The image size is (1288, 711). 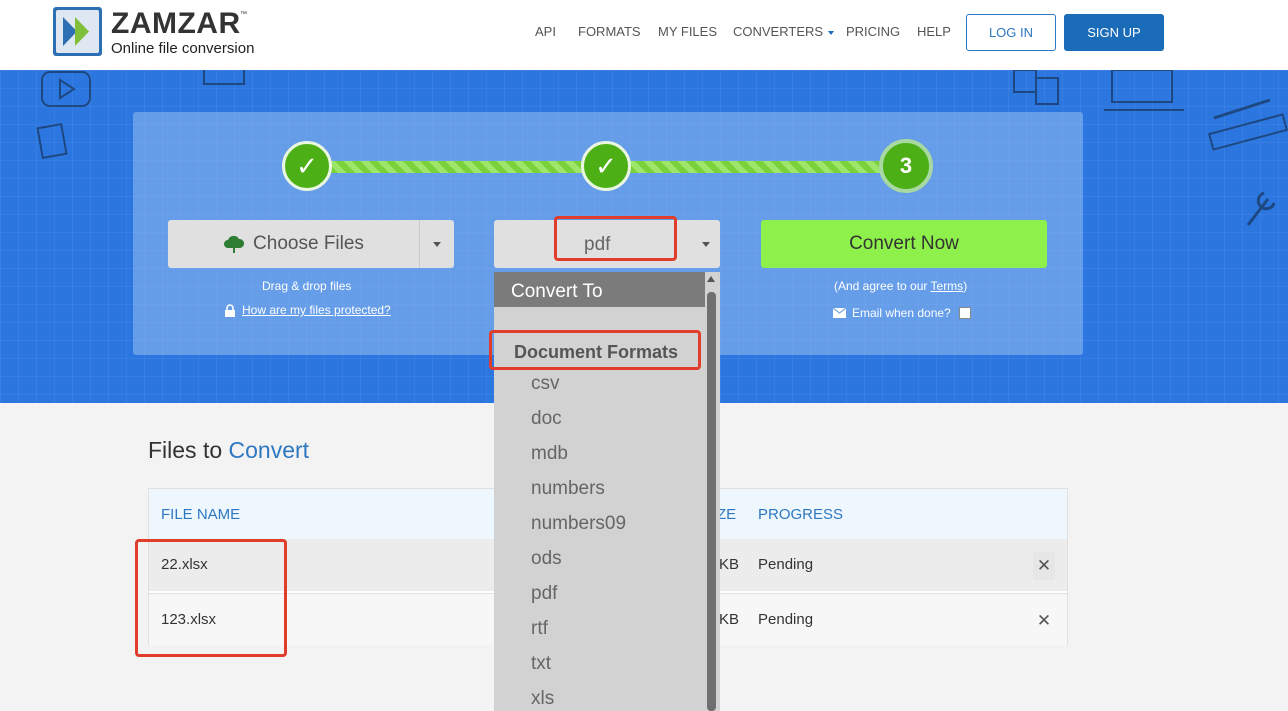 I want to click on lock-icon, so click(x=230, y=310).